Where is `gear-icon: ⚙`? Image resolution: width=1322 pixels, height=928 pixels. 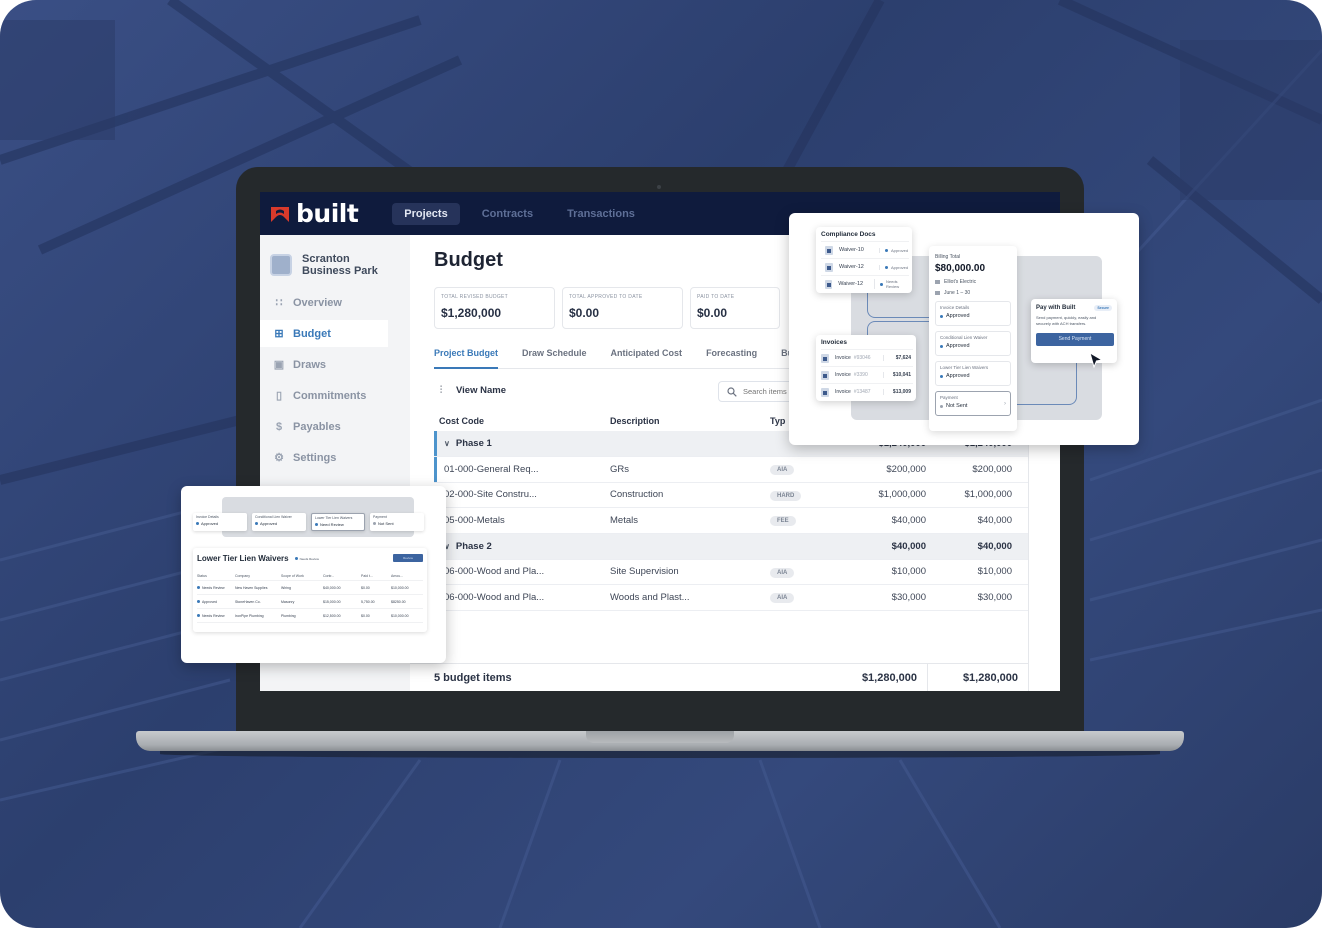 gear-icon: ⚙ is located at coordinates (279, 458).